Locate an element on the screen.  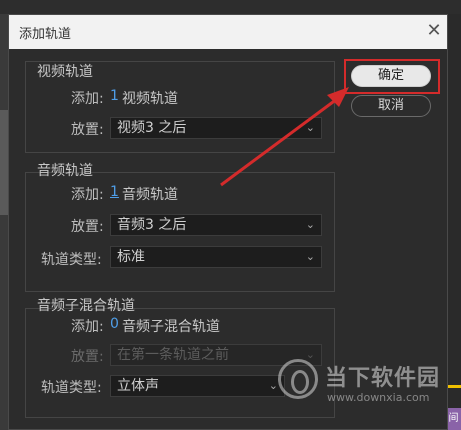
audio-type-value: 标准 is located at coordinates (131, 257).